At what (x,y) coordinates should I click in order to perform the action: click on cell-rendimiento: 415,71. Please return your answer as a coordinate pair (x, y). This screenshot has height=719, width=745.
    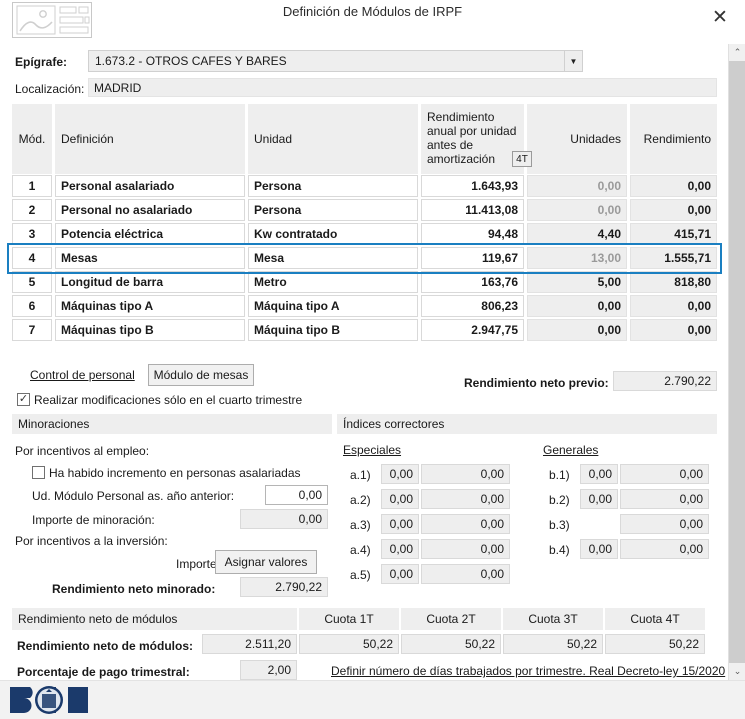
    Looking at the image, I should click on (673, 234).